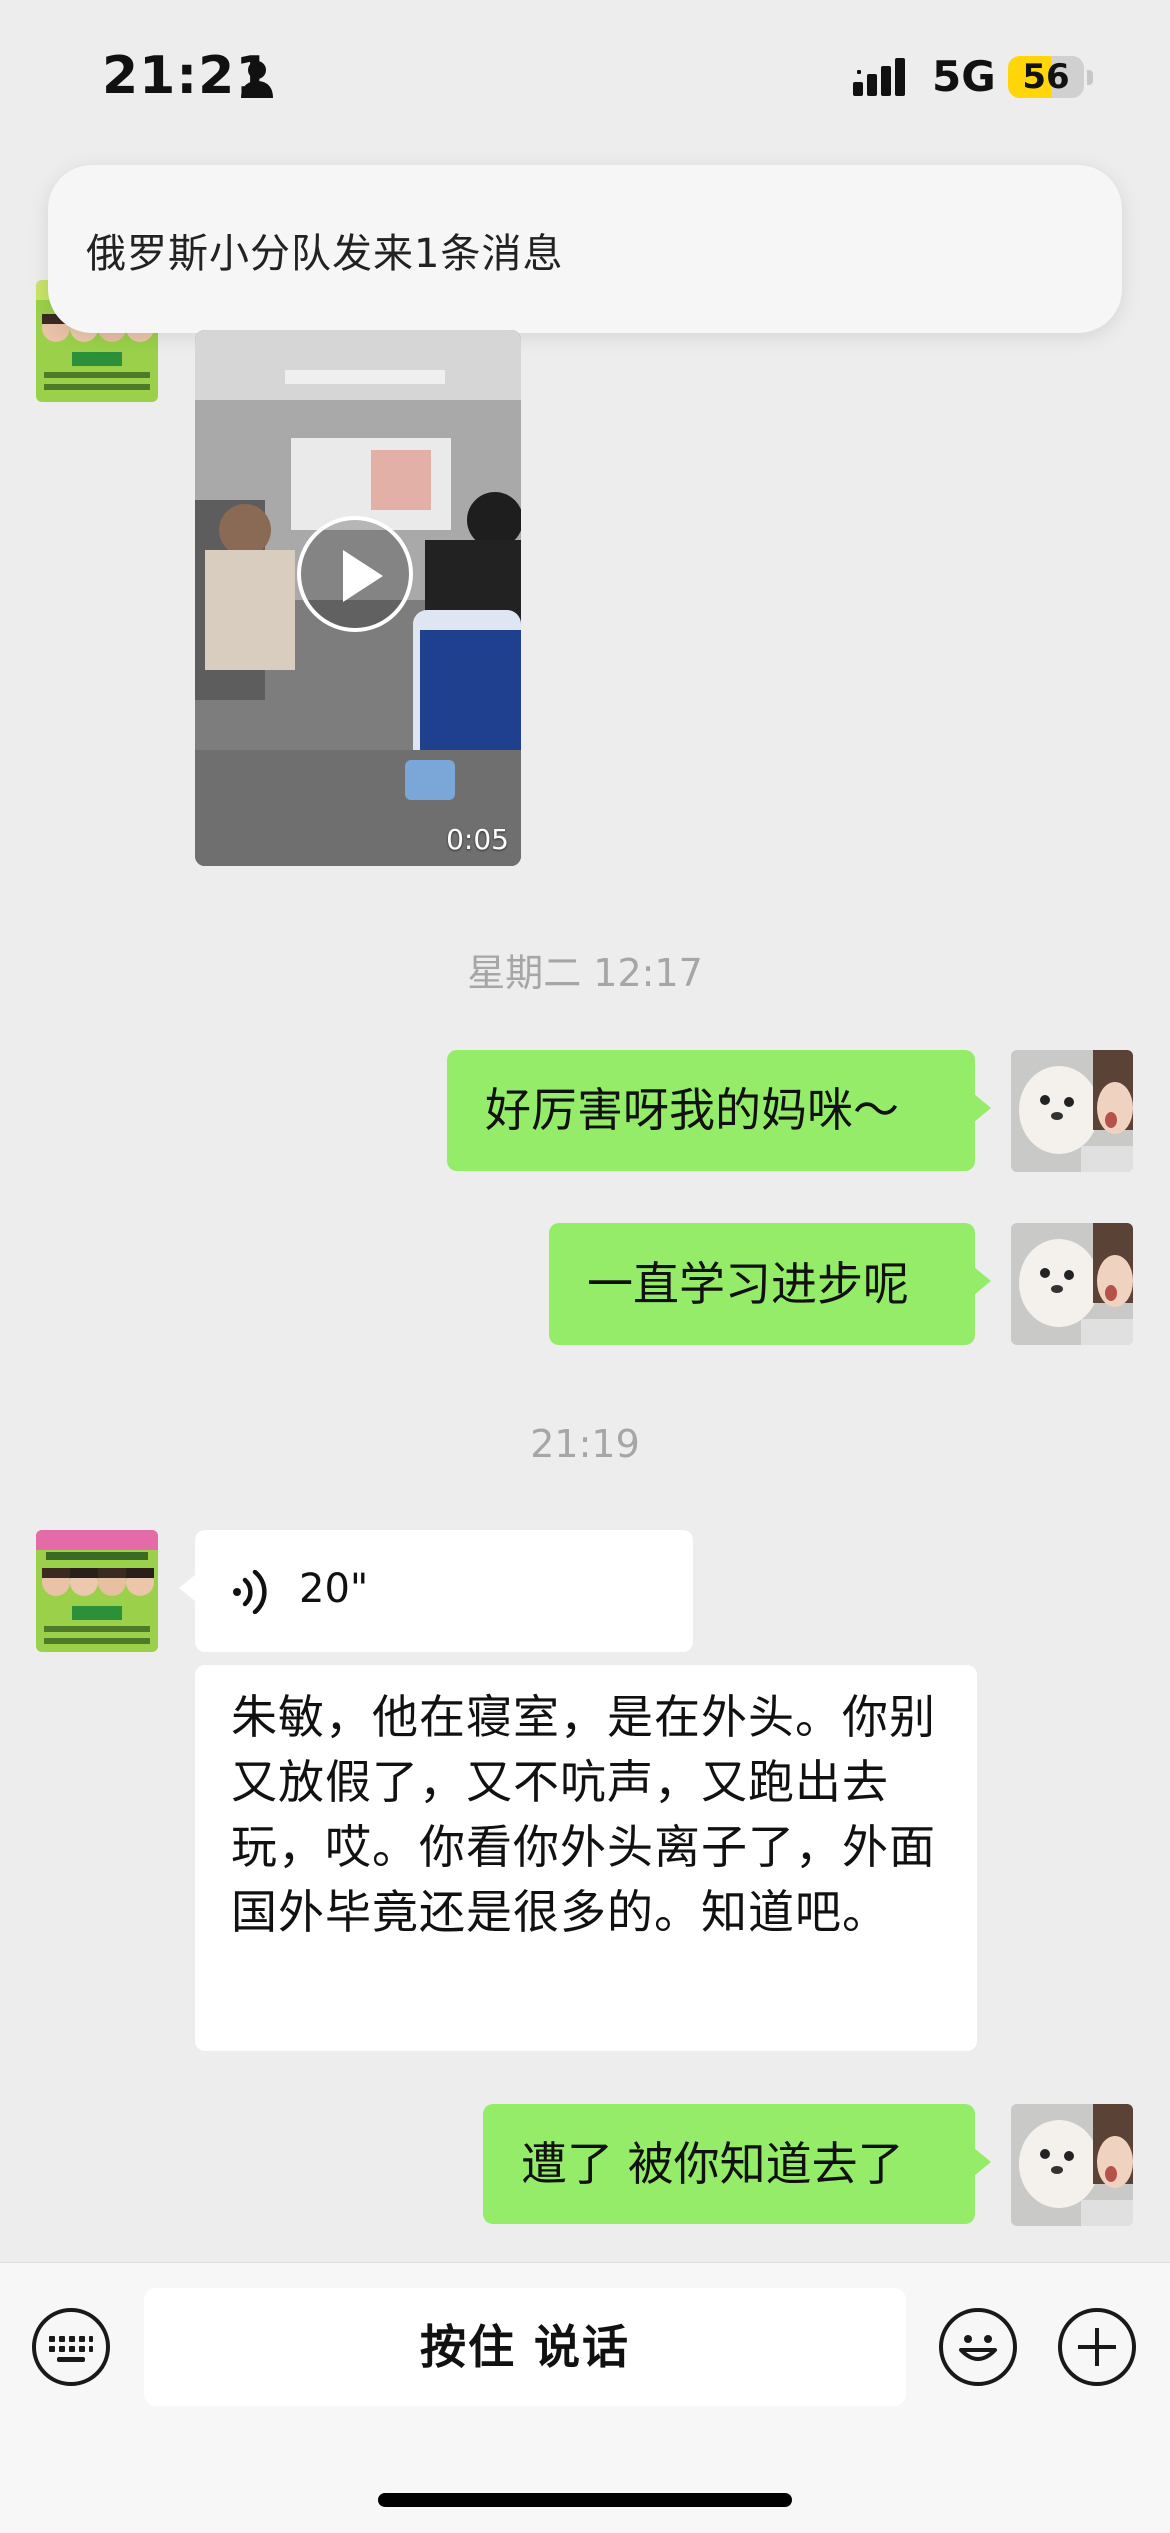 The width and height of the screenshot is (1170, 2533). Describe the element at coordinates (719, 1110) in the screenshot. I see `sent-message-bubble: 好厉害呀我的妈咪～` at that location.